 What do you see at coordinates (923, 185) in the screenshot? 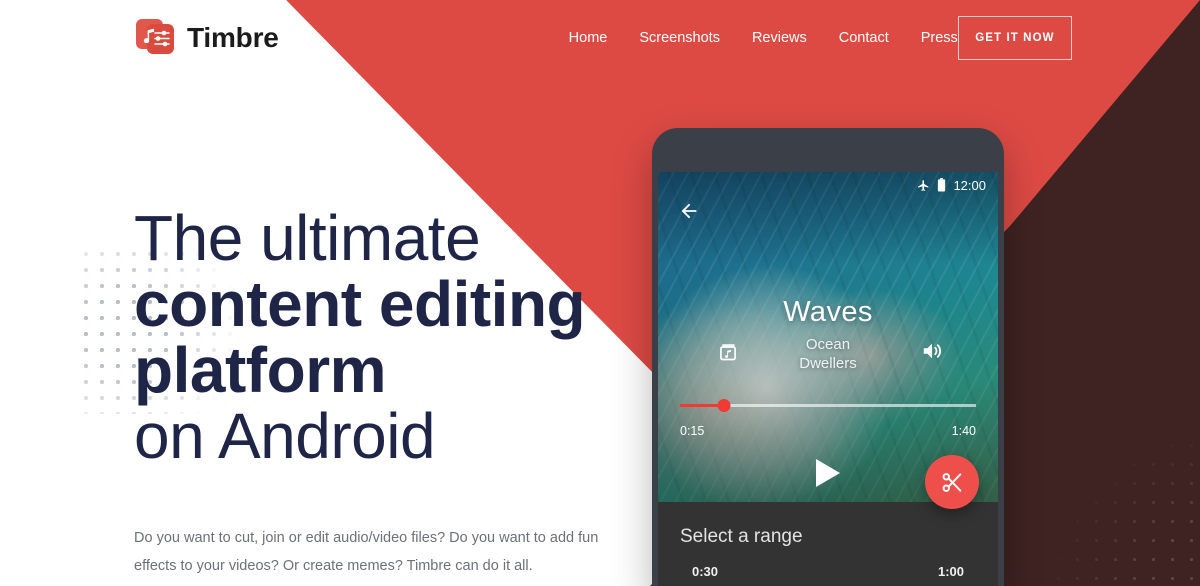
I see `airplane-mode-icon` at bounding box center [923, 185].